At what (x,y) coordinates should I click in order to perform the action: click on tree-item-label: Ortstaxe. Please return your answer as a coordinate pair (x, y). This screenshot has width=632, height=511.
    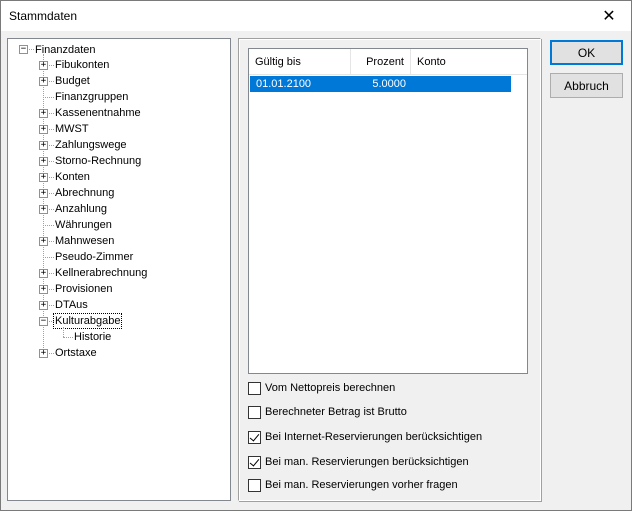
    Looking at the image, I should click on (76, 353).